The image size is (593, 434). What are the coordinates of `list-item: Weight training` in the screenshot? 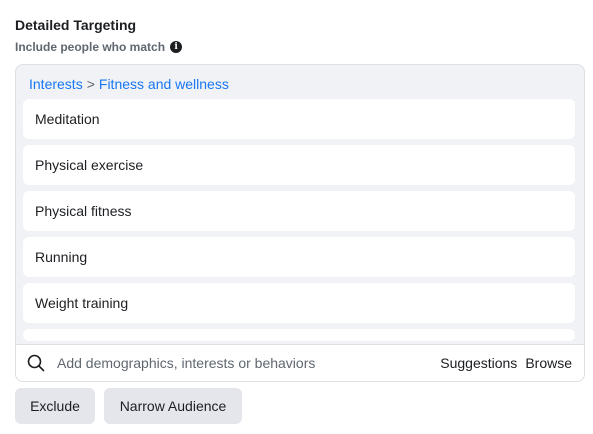 It's located at (299, 303).